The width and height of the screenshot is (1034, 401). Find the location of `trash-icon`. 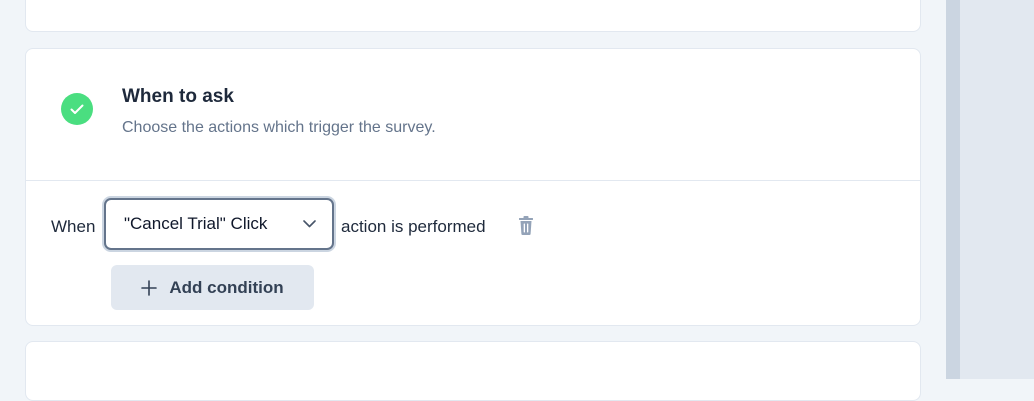

trash-icon is located at coordinates (526, 226).